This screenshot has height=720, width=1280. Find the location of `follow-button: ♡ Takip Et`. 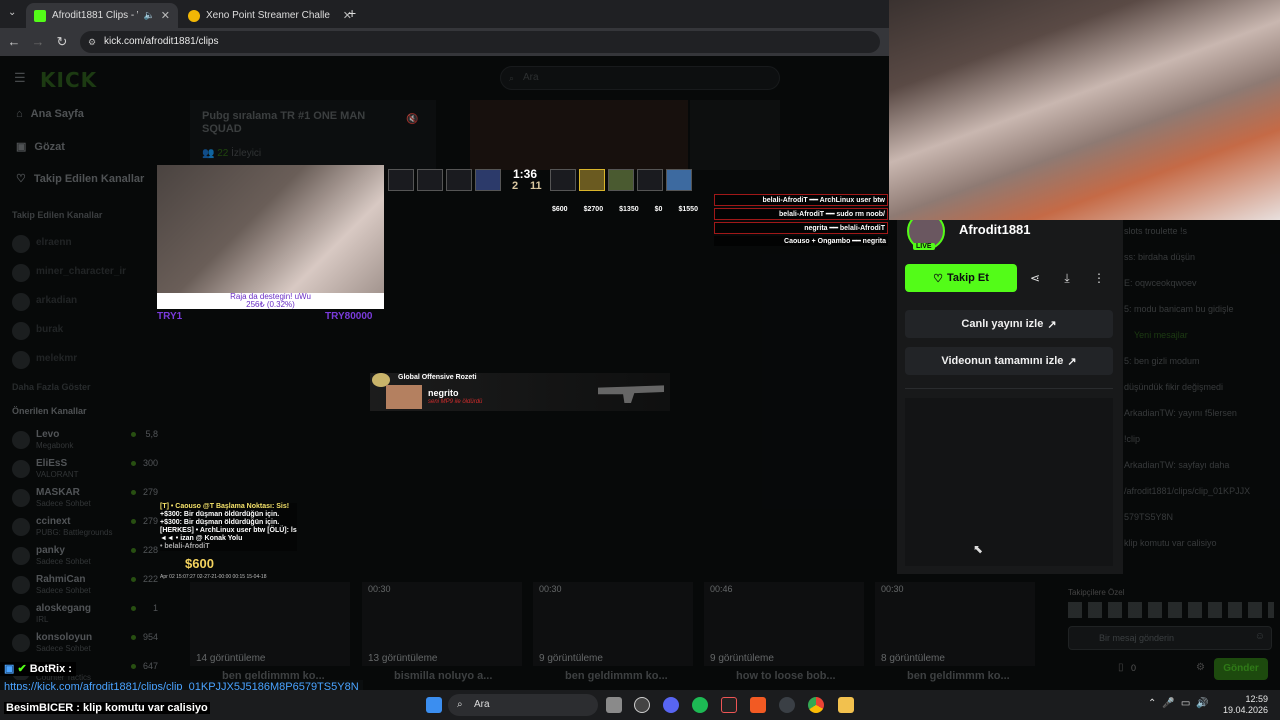

follow-button: ♡ Takip Et is located at coordinates (961, 278).